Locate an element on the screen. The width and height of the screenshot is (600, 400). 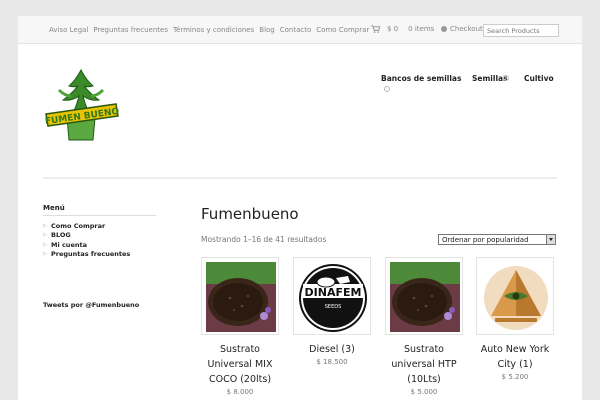
product-price: $ 5.000 is located at coordinates (424, 392).